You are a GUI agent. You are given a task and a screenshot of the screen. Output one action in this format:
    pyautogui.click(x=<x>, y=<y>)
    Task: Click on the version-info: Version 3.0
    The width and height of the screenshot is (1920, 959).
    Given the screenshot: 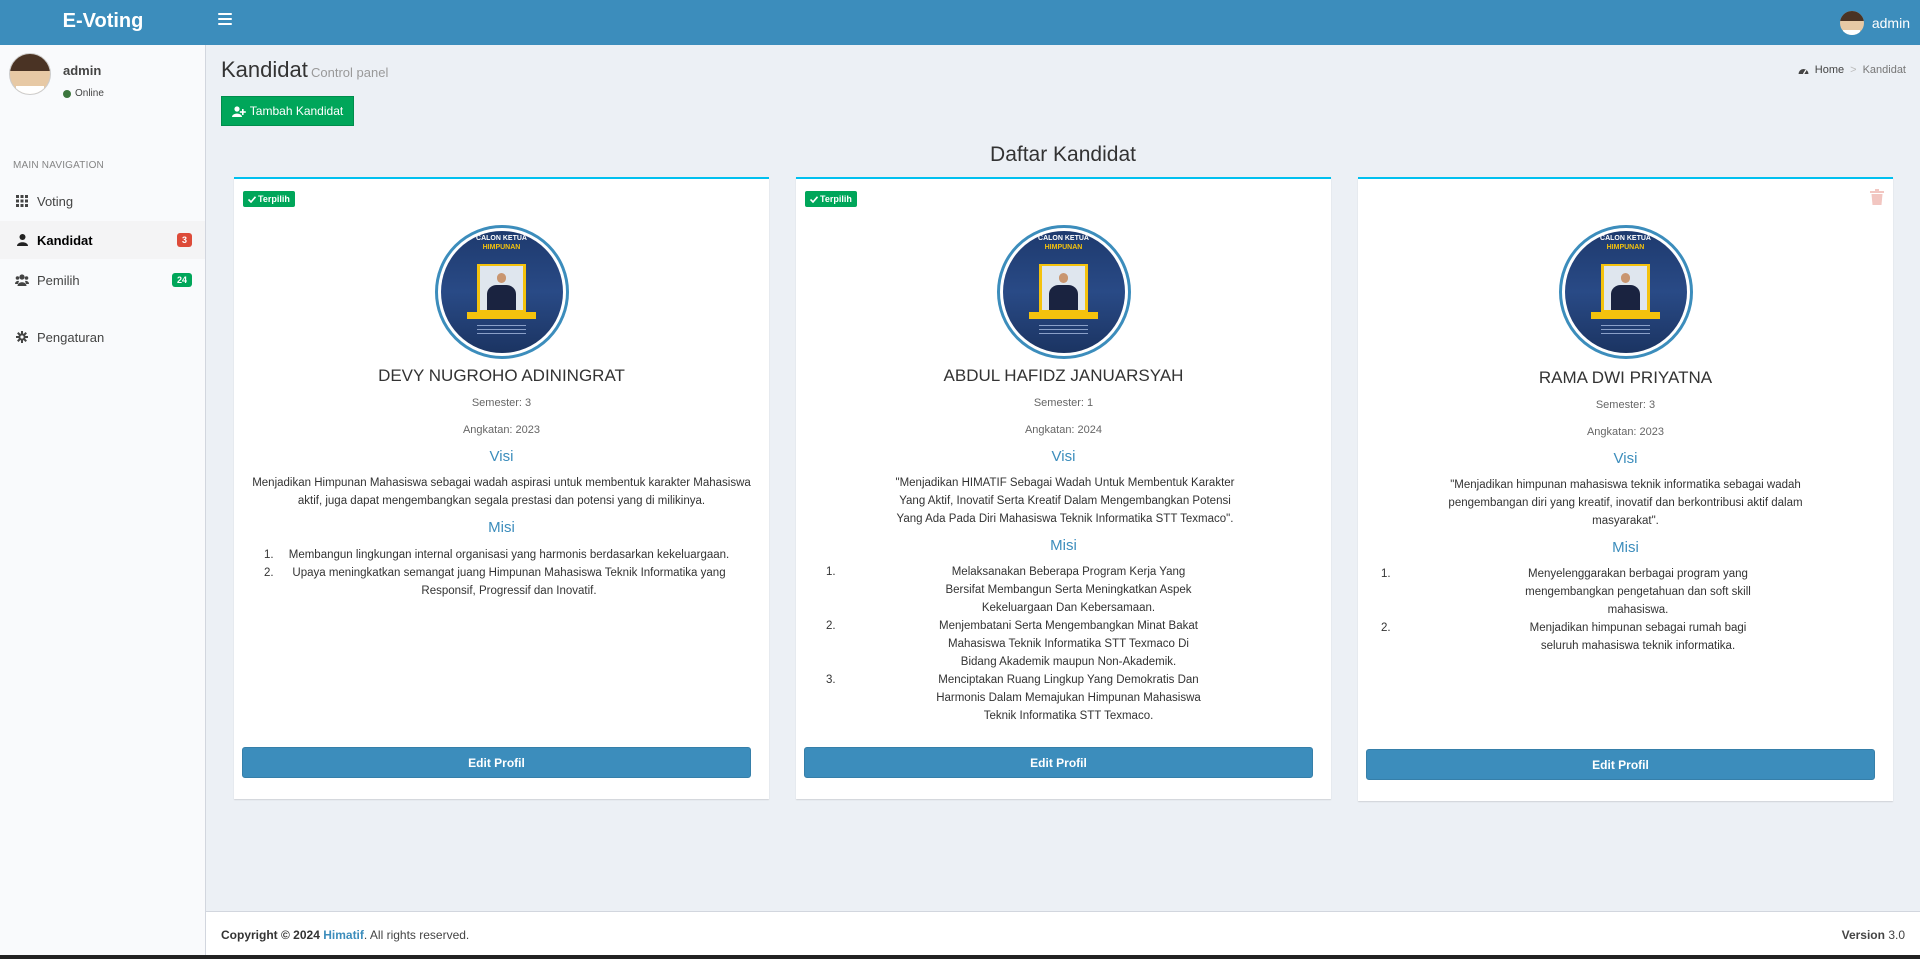 What is the action you would take?
    pyautogui.click(x=1873, y=935)
    